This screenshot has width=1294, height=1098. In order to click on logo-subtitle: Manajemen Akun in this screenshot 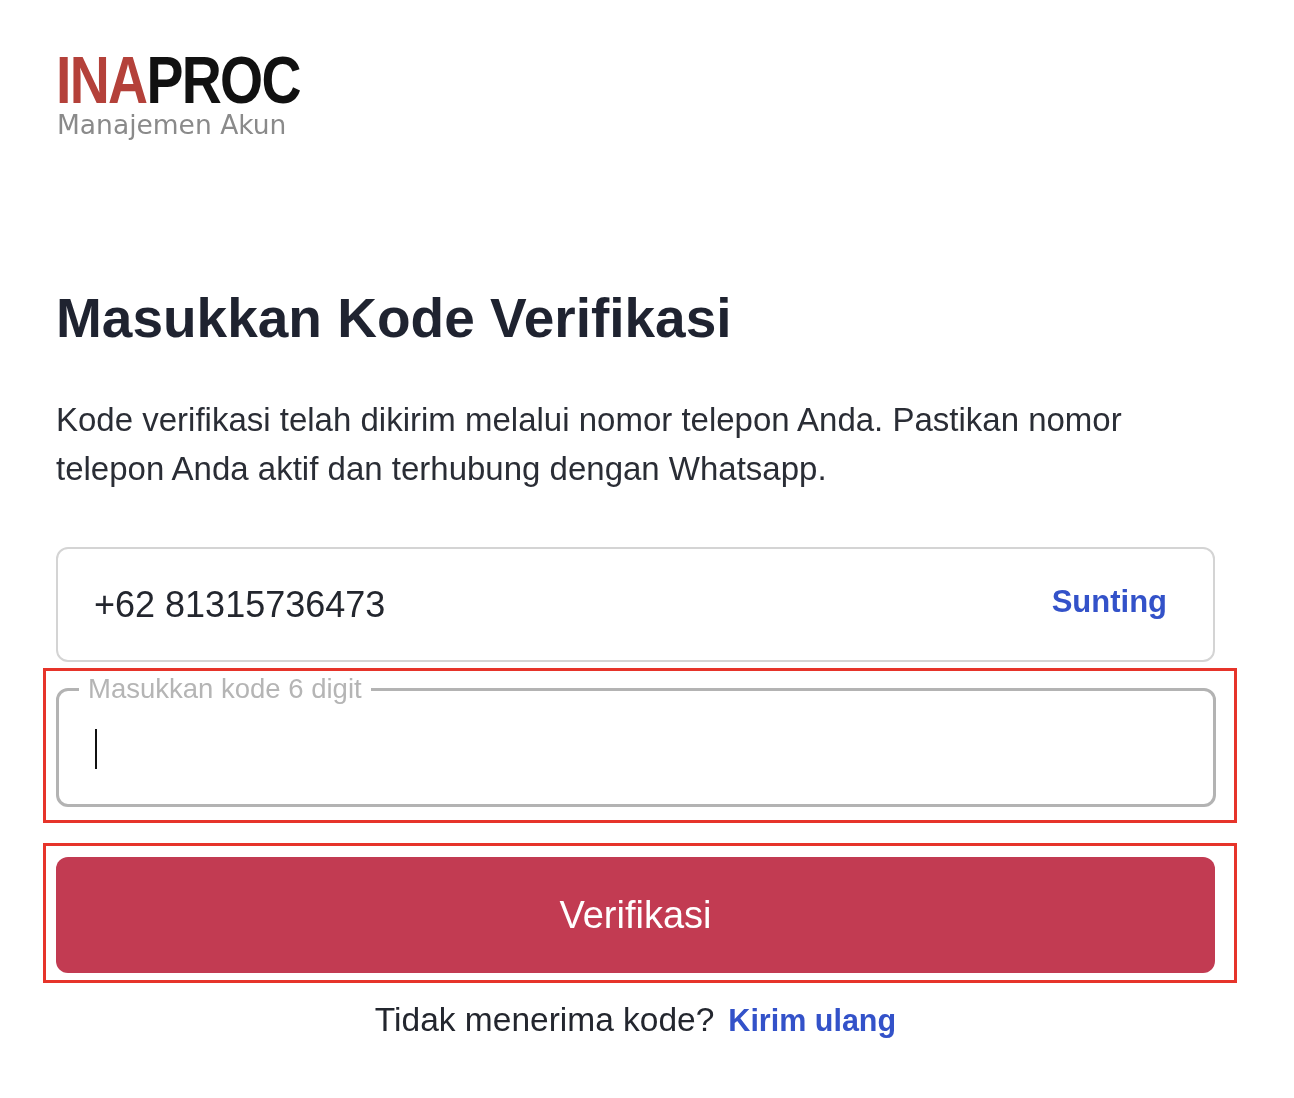, I will do `click(172, 125)`.